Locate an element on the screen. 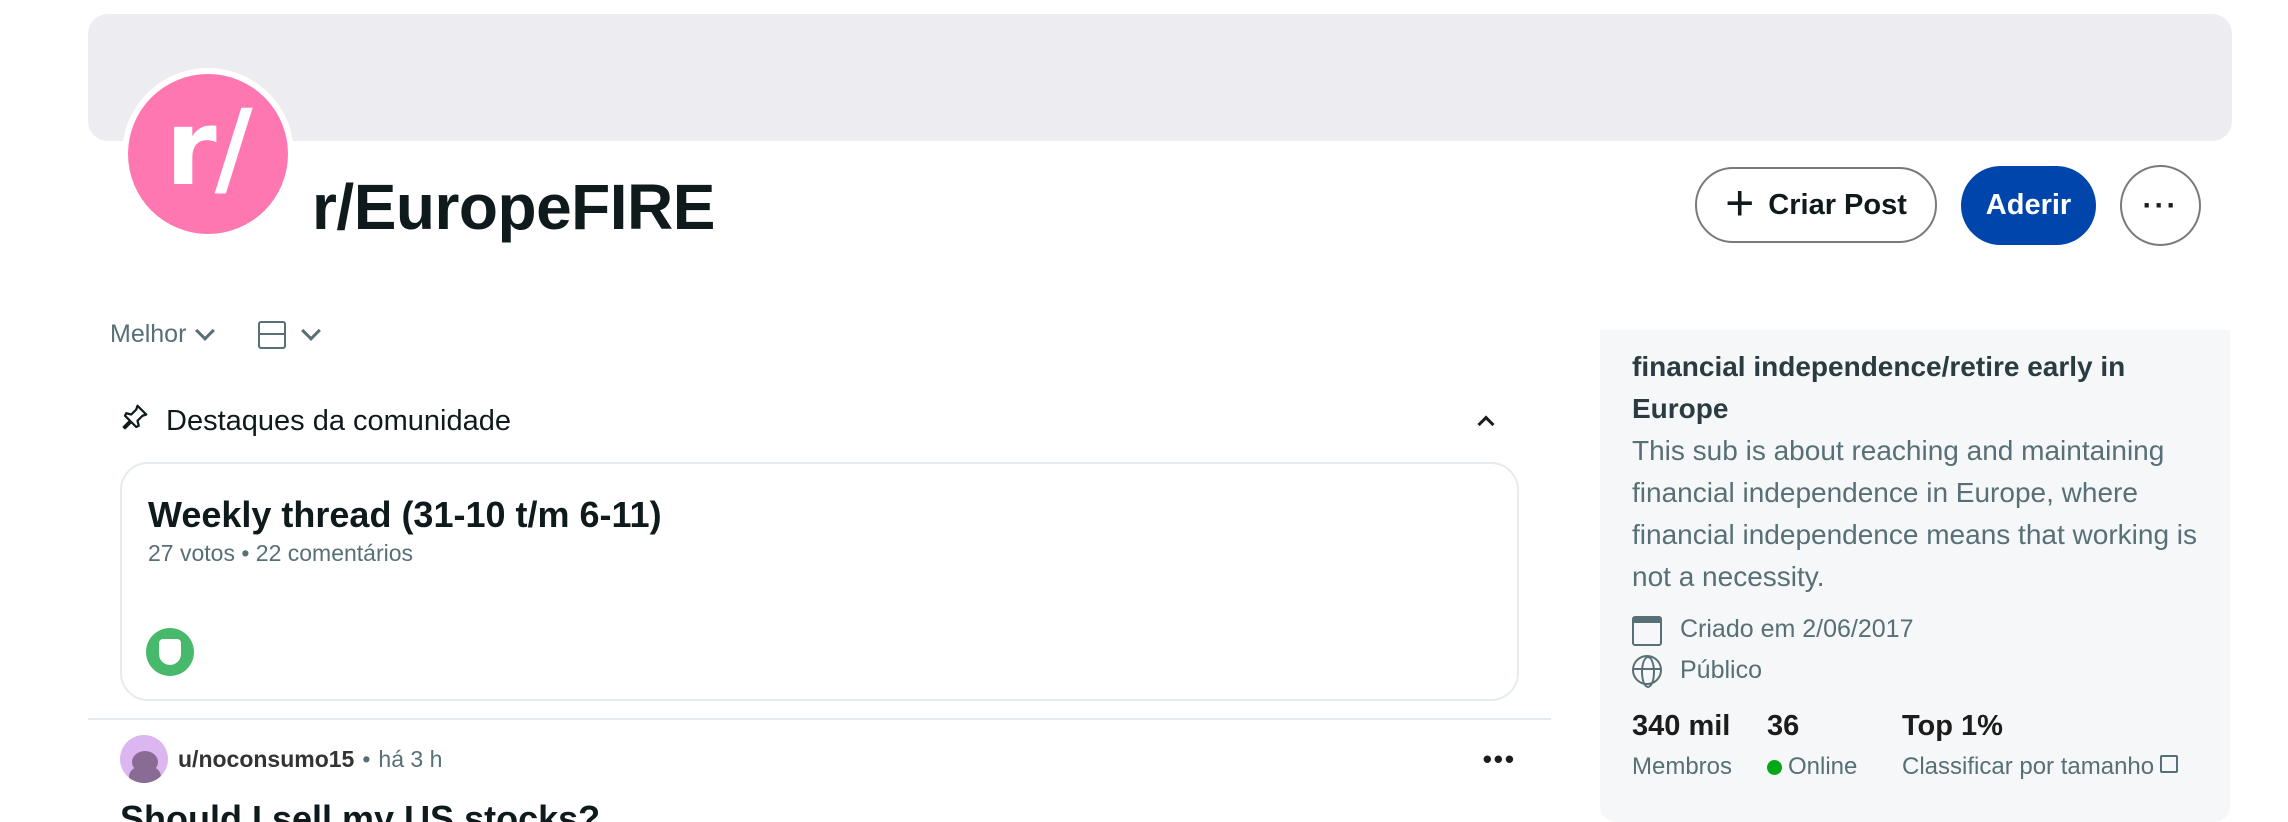 The height and width of the screenshot is (822, 2288). visibility-text: Público is located at coordinates (1721, 669).